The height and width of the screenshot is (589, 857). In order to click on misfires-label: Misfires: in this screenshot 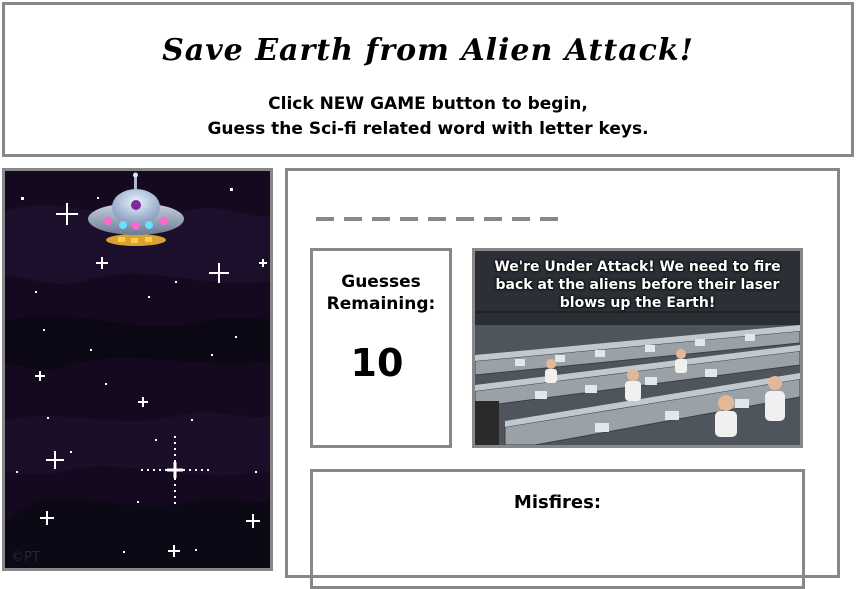, I will do `click(557, 502)`.